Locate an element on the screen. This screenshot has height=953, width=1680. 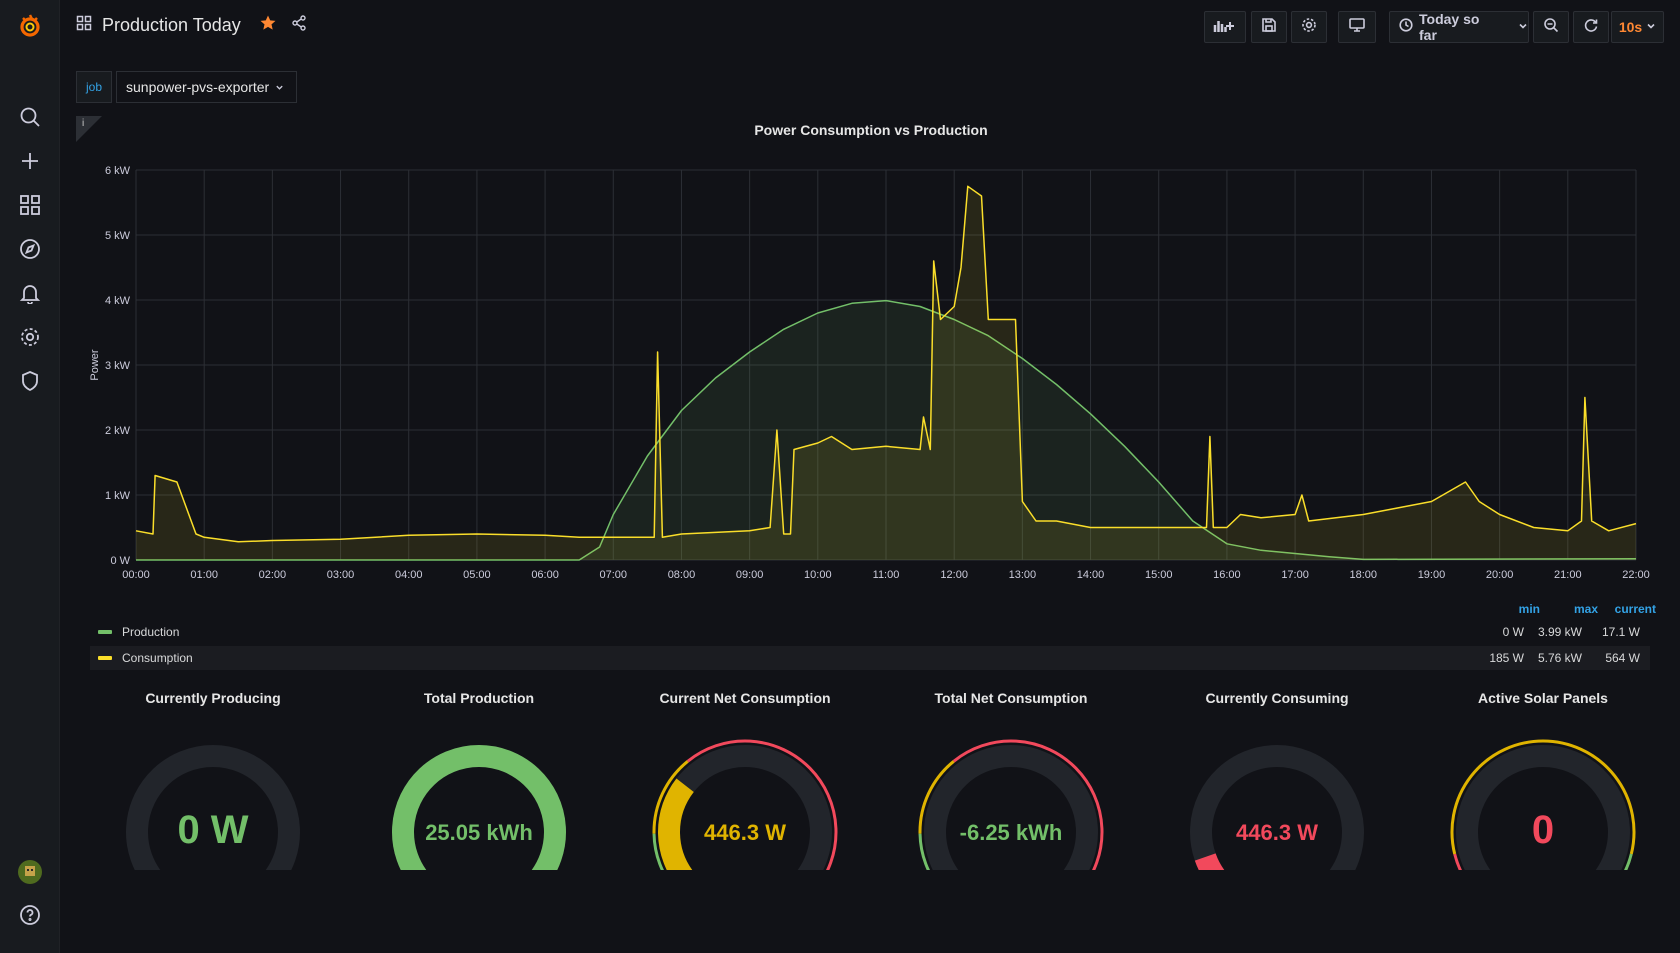
variable-bar: job sunpower-pvs-exporter is located at coordinates (187, 87).